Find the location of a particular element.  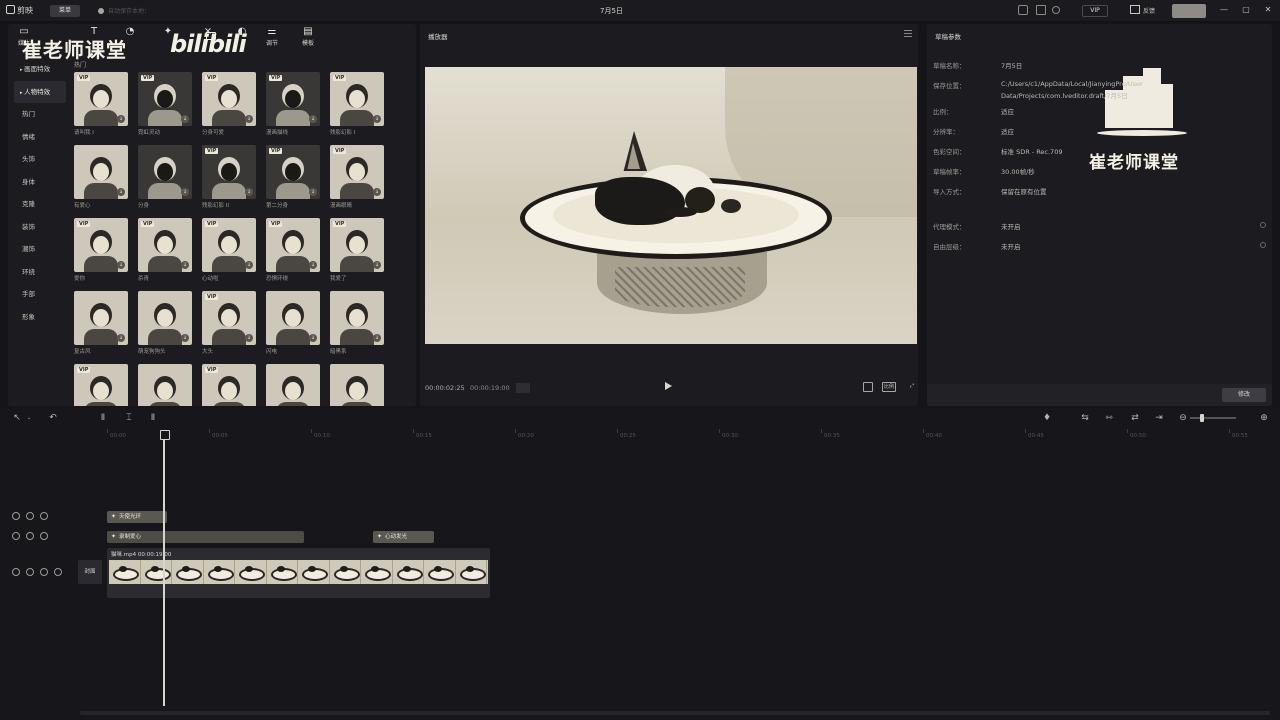

category-item: 环绕 is located at coordinates (40, 272).